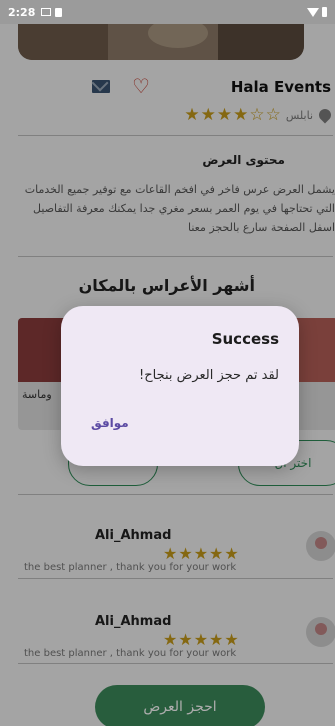 The height and width of the screenshot is (726, 335). What do you see at coordinates (22, 12) in the screenshot?
I see `status-time: 2:28` at bounding box center [22, 12].